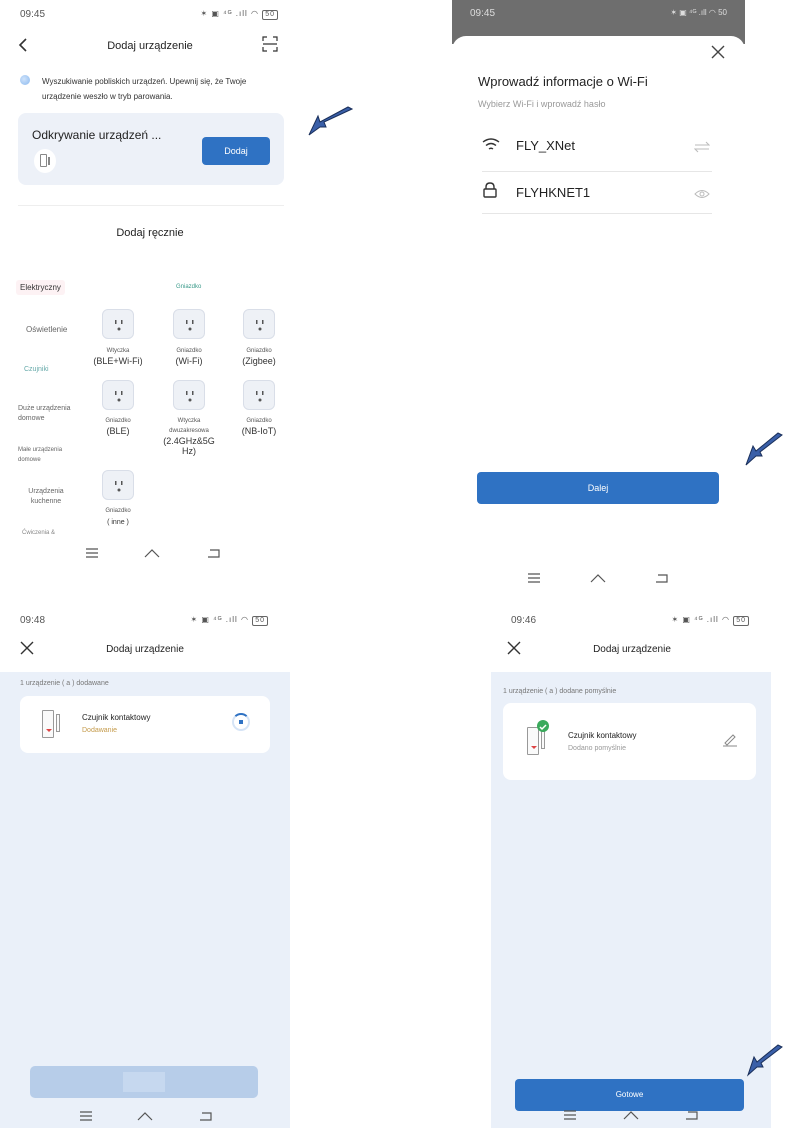 The width and height of the screenshot is (785, 1128). I want to click on device-tile-gniazdko-inne, so click(118, 485).